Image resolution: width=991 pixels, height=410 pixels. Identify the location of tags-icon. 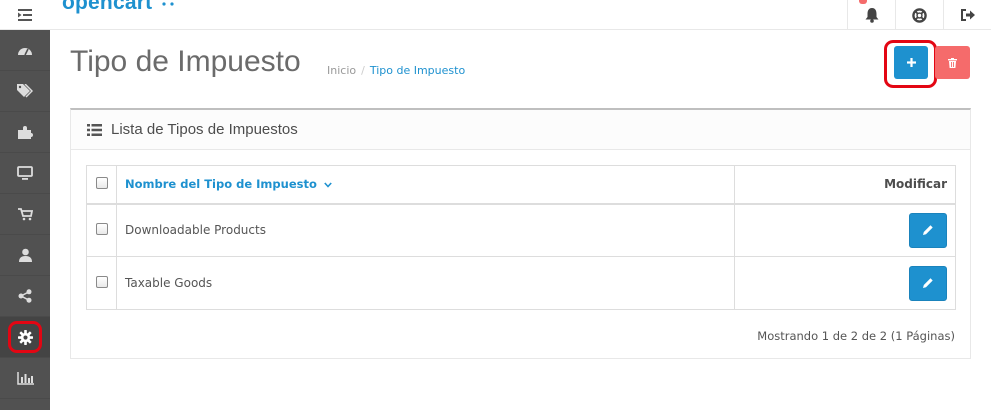
(25, 91).